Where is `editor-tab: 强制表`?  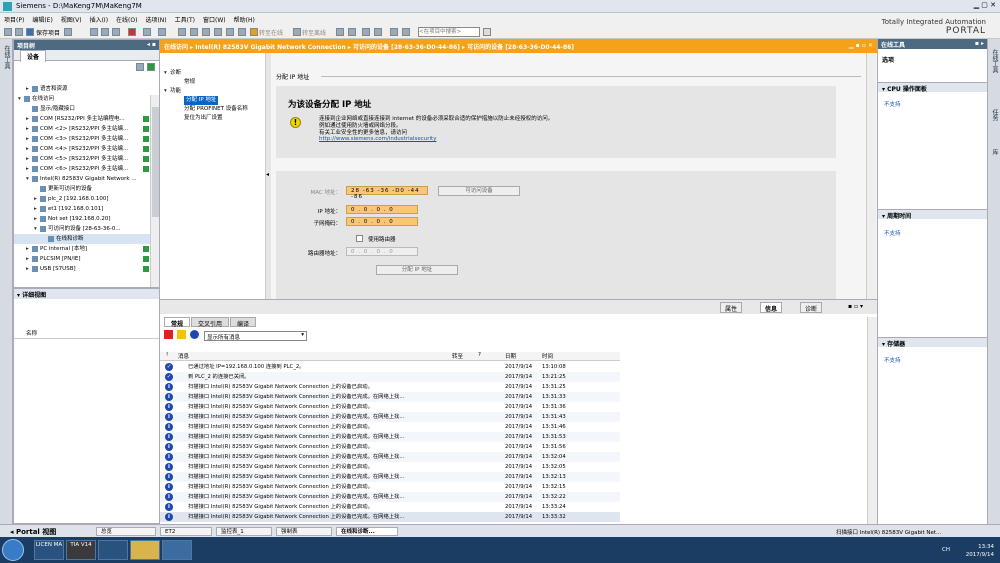
editor-tab: 强制表 is located at coordinates (304, 531).